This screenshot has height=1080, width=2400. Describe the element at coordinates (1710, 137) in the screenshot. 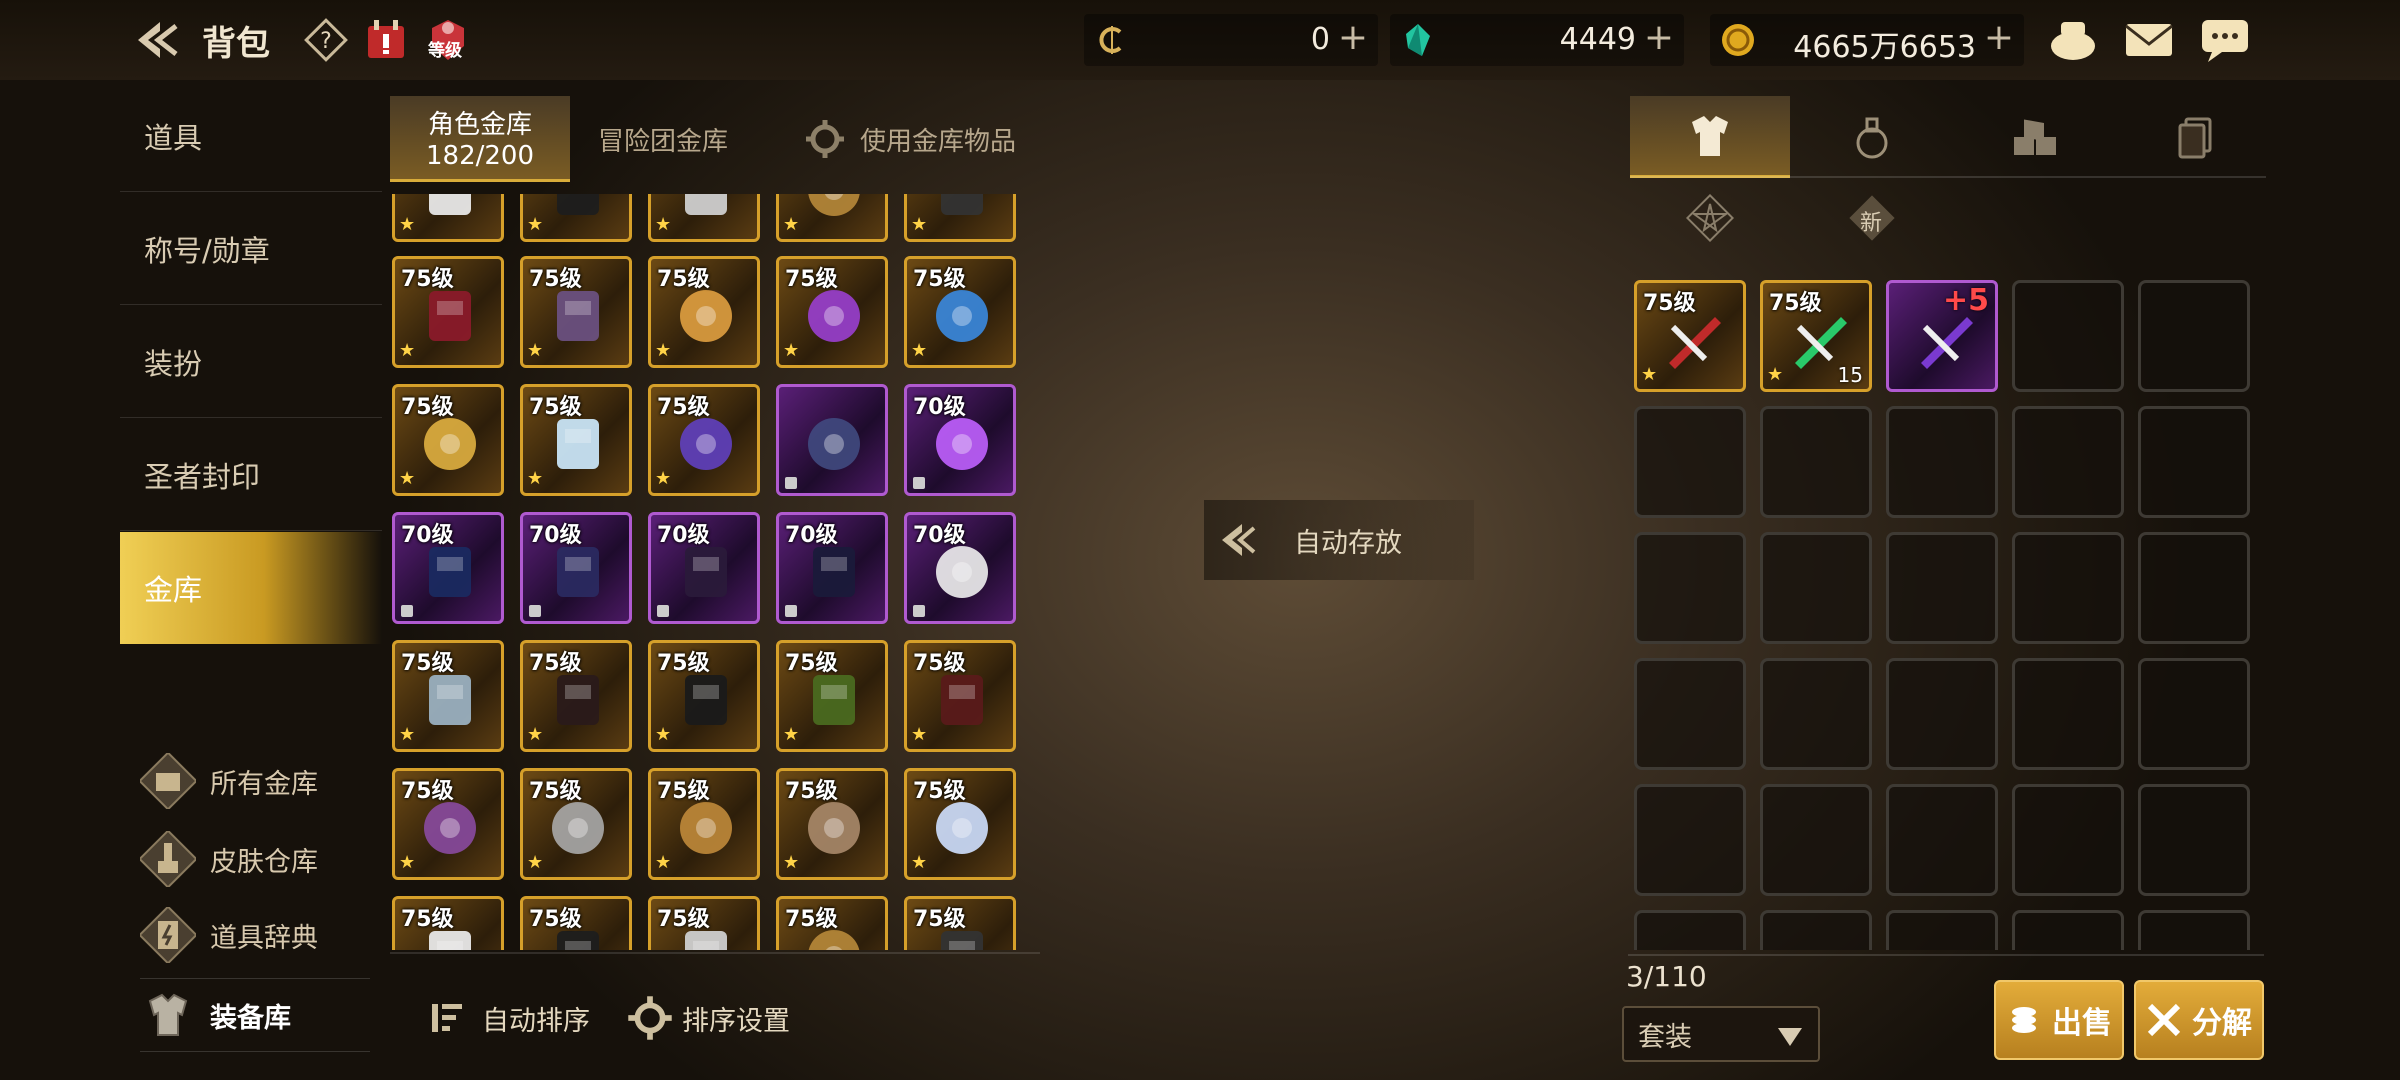

I see `tab-equipment` at that location.